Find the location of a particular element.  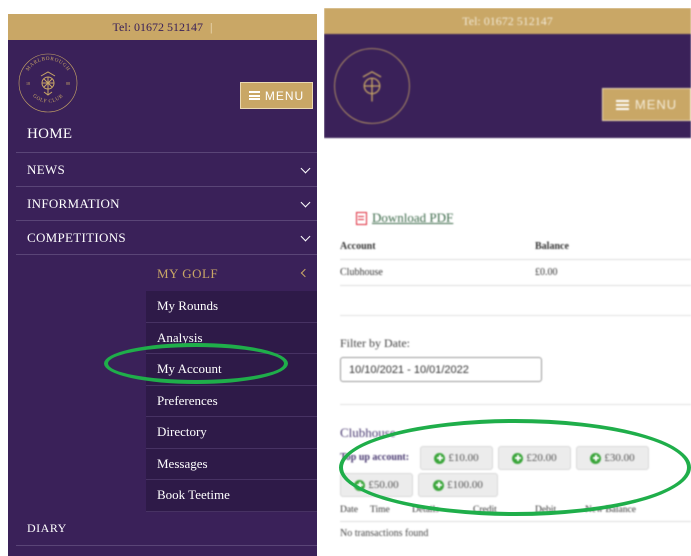

submenu-item-book-teetime: Book Teetime is located at coordinates (231, 496).